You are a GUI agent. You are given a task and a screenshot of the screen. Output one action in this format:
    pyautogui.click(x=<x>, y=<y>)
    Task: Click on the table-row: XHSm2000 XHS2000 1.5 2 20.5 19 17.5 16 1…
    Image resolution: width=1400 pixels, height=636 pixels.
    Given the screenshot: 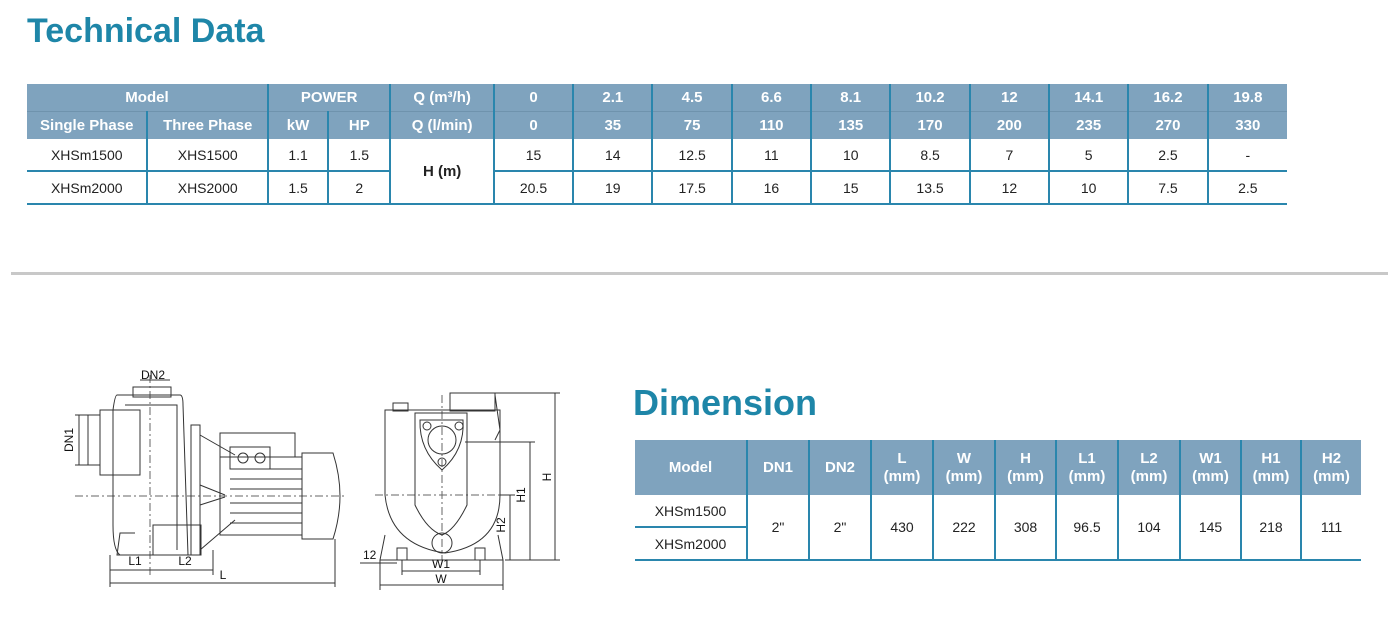 What is the action you would take?
    pyautogui.click(x=657, y=188)
    